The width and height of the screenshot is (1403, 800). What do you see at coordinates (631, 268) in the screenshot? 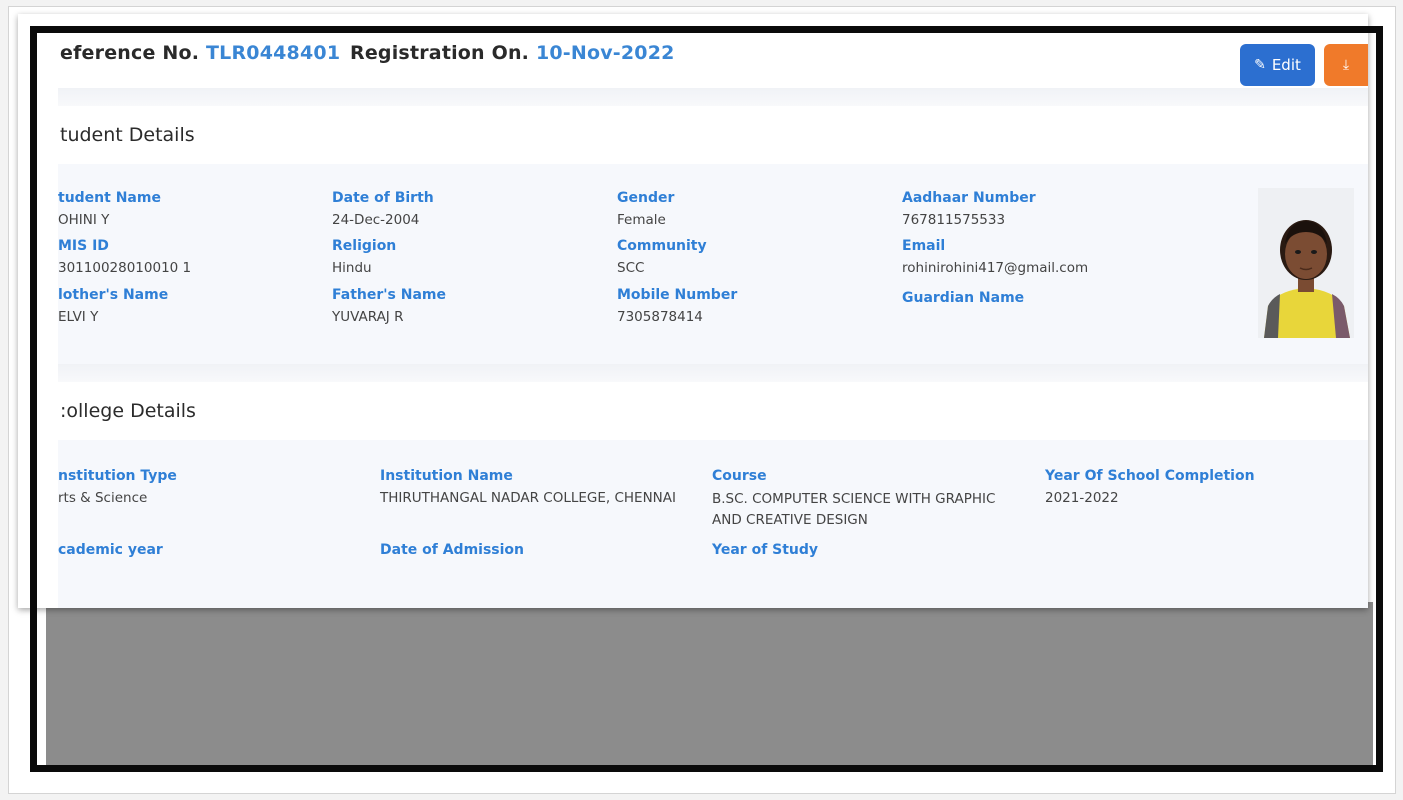
I see `community-value: SCC` at bounding box center [631, 268].